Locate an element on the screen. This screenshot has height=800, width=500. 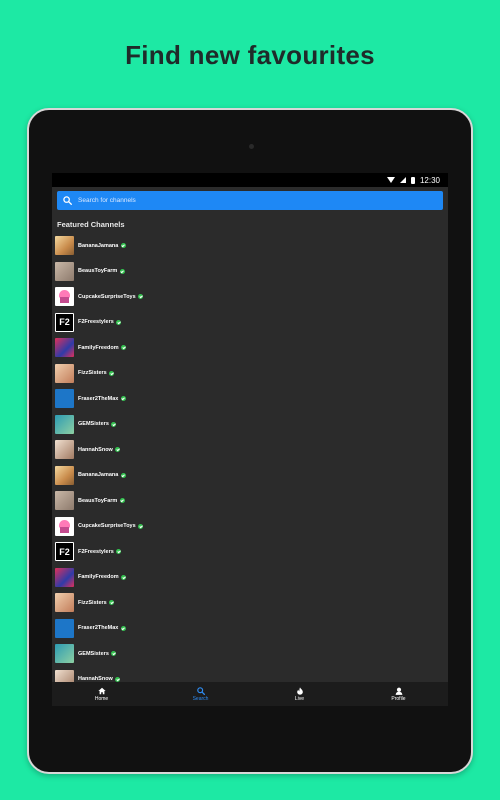
status-time: 12:30 is located at coordinates (429, 180).